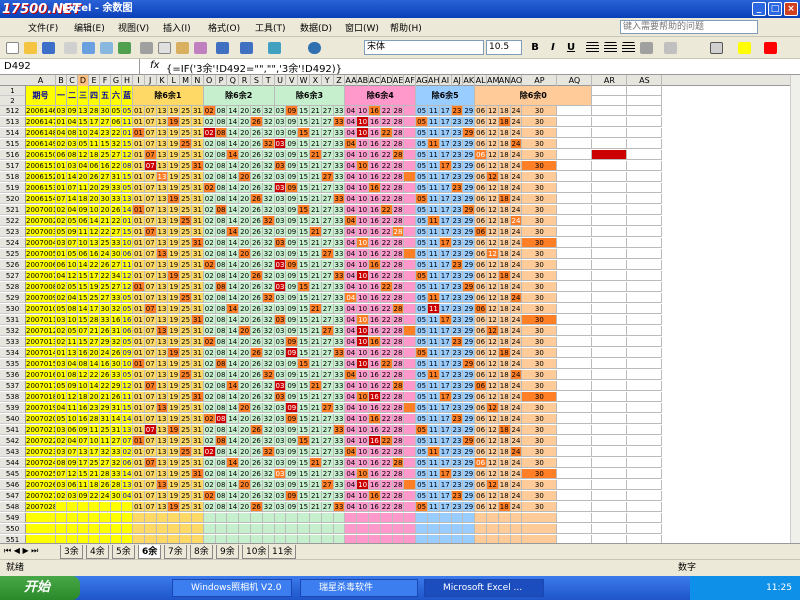 This screenshot has width=800, height=600. I want to click on cell: 02, so click(61, 298).